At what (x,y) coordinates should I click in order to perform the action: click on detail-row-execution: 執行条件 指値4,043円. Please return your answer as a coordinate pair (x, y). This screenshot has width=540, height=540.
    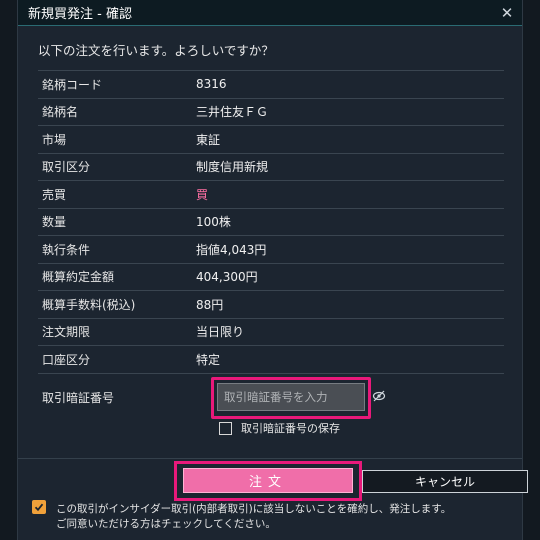
    Looking at the image, I should click on (271, 250).